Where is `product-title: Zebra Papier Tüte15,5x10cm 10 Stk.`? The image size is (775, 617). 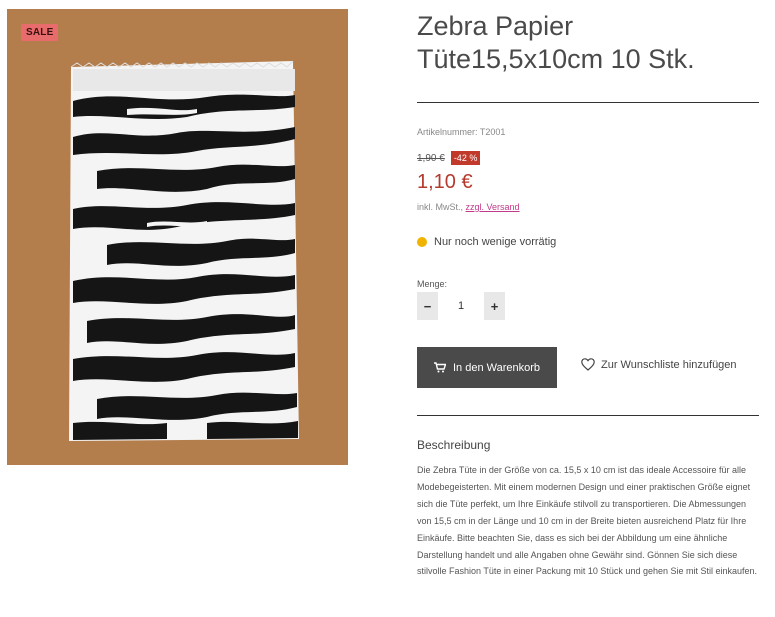
product-title: Zebra Papier Tüte15,5x10cm 10 Stk. is located at coordinates (556, 42).